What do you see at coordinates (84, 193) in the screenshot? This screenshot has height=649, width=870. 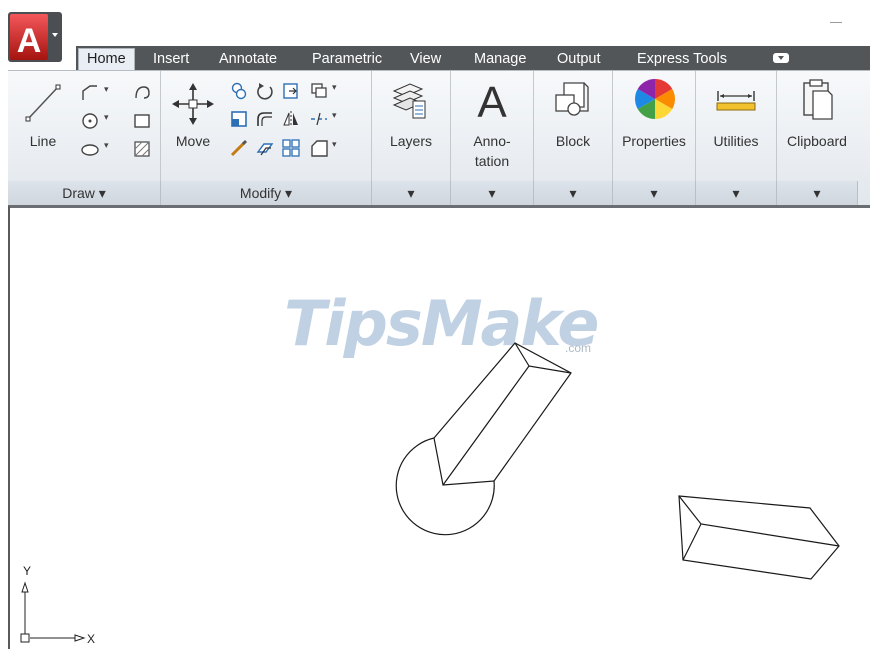 I see `draw-panel-title: Draw ▾` at bounding box center [84, 193].